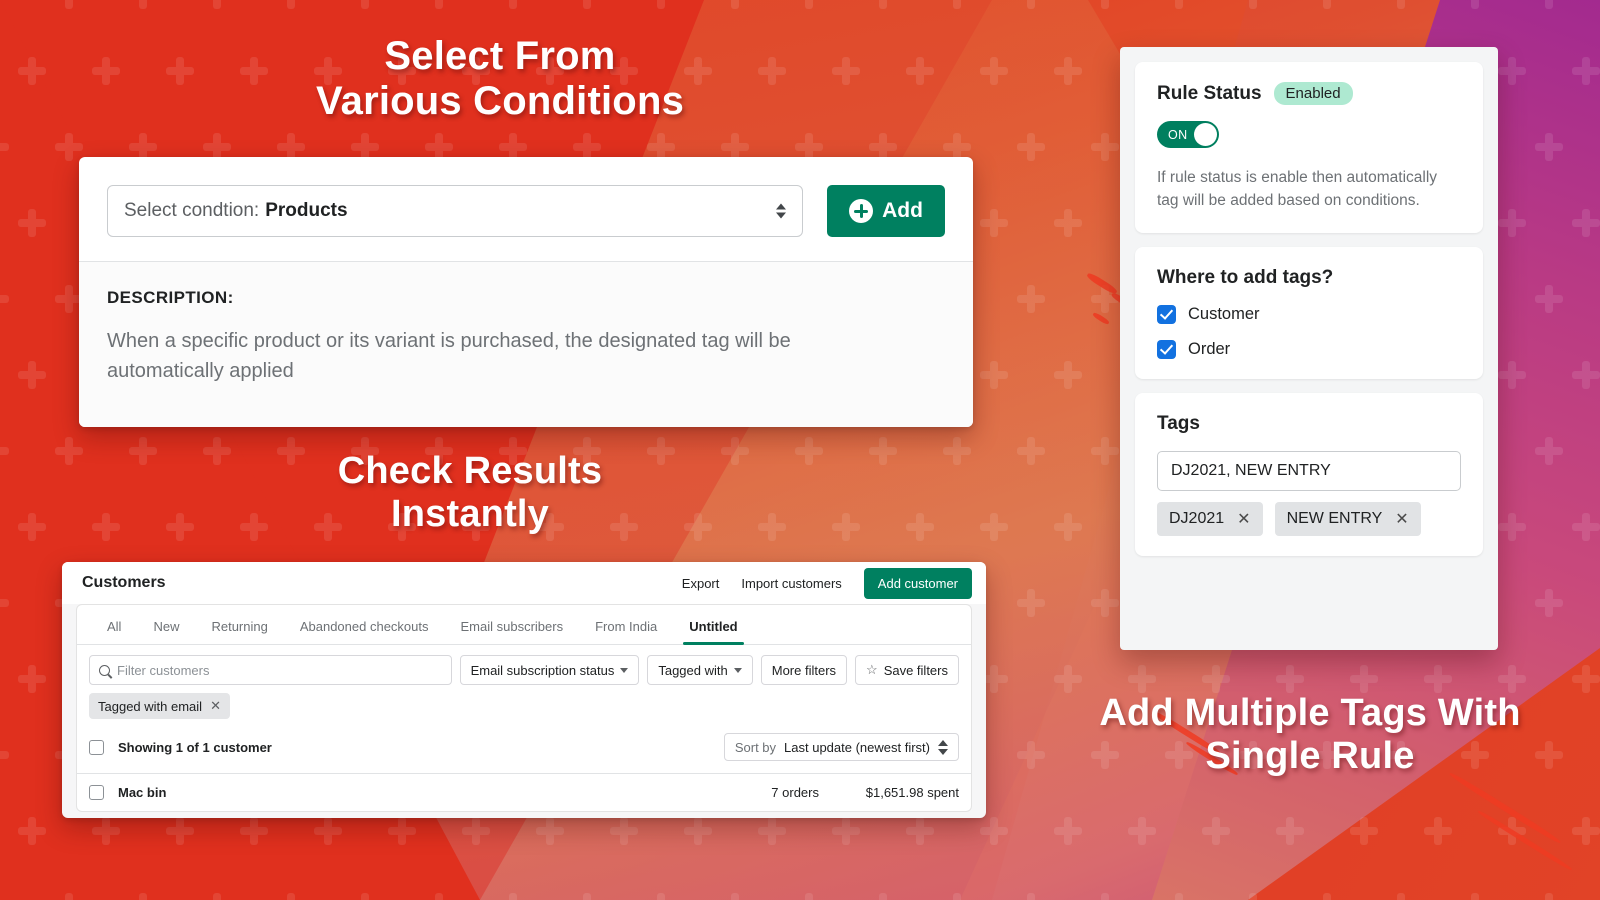 This screenshot has width=1600, height=900. I want to click on filter-label: More filters, so click(804, 670).